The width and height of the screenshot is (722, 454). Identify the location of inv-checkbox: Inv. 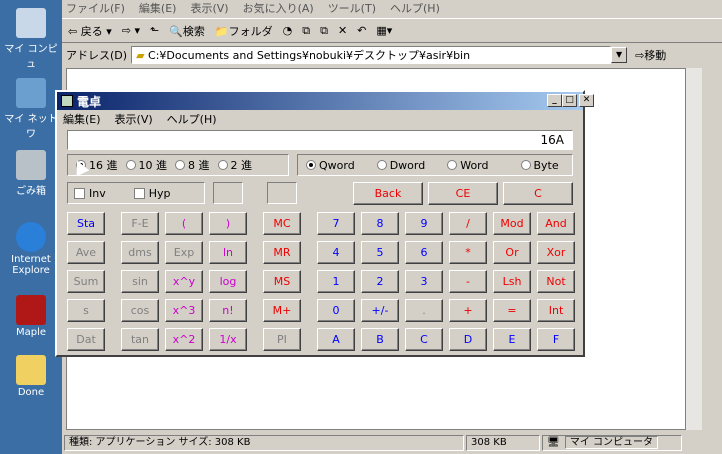
(90, 193).